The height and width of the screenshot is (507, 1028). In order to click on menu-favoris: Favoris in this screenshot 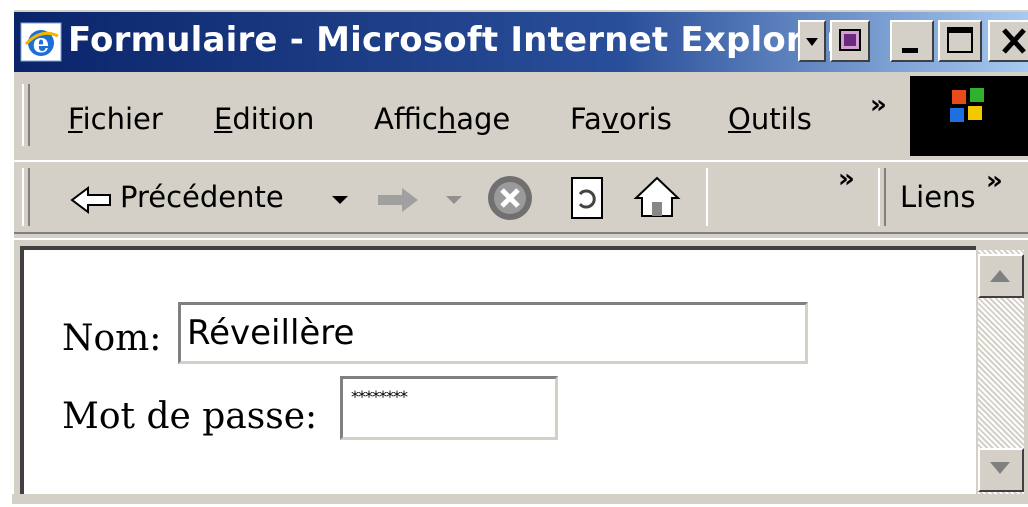, I will do `click(621, 119)`.